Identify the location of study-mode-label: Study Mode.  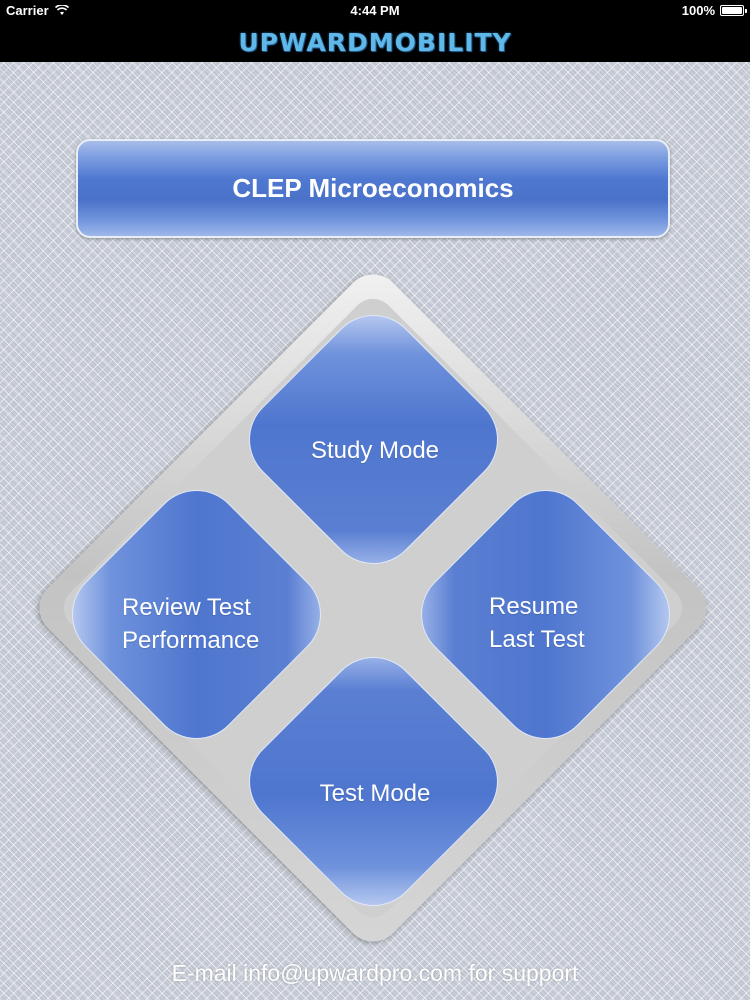
(375, 450).